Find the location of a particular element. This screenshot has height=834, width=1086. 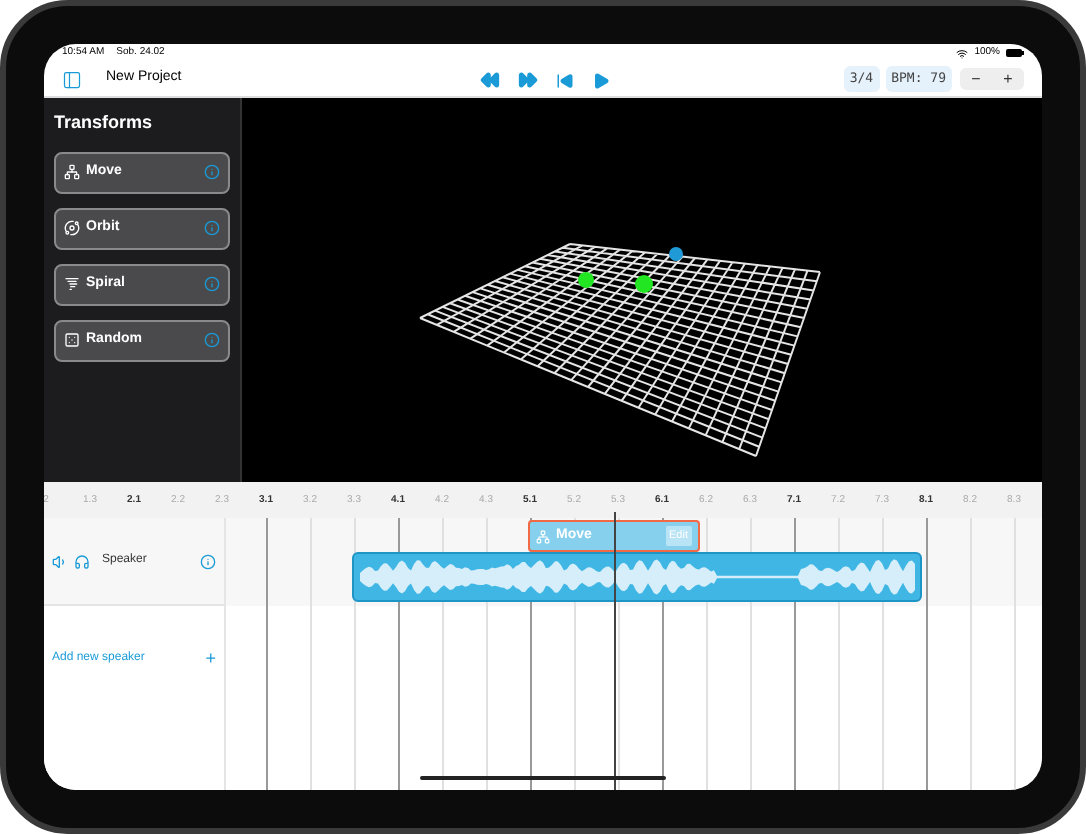

orbit-icon is located at coordinates (72, 228).